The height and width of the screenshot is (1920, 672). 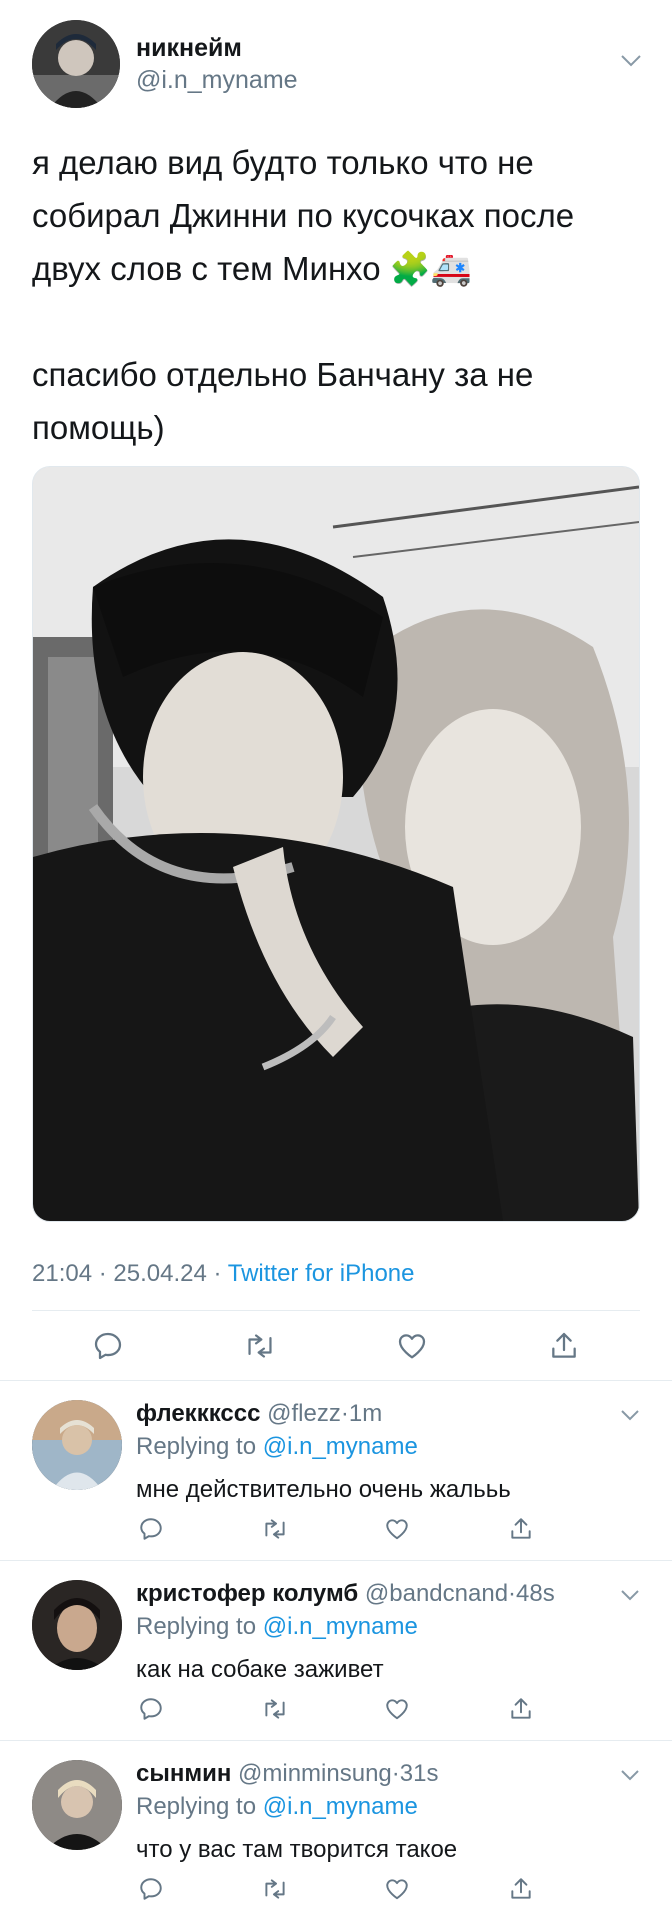 I want to click on emoji: 🧩🚑, so click(x=431, y=268).